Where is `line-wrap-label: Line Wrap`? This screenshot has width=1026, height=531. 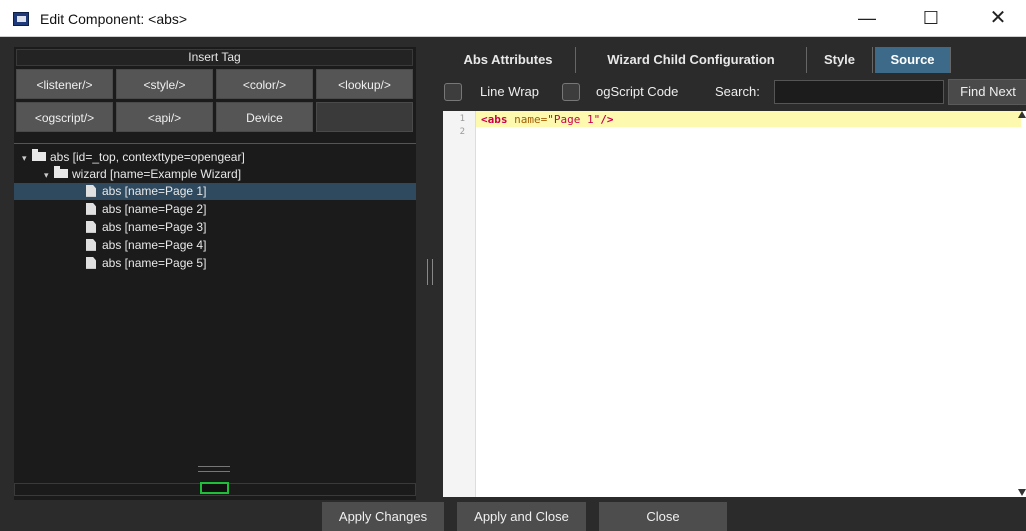
line-wrap-label: Line Wrap is located at coordinates (510, 91).